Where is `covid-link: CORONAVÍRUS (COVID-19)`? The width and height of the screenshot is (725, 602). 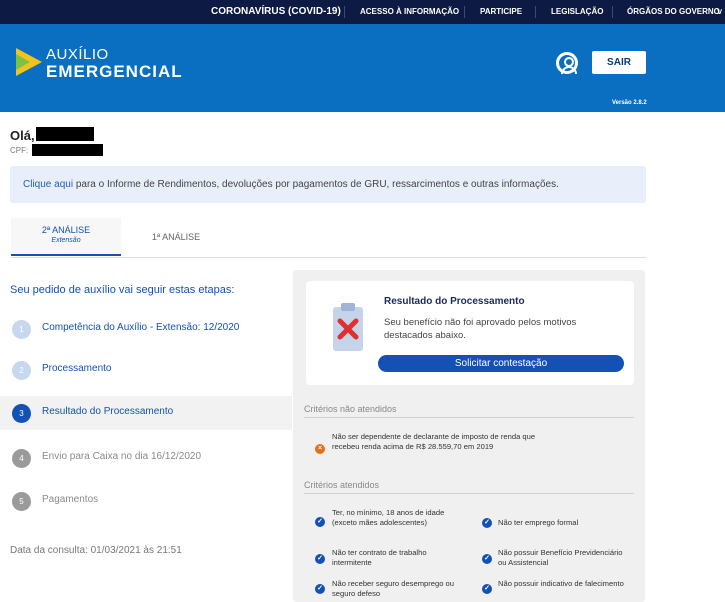
covid-link: CORONAVÍRUS (COVID-19) is located at coordinates (276, 12).